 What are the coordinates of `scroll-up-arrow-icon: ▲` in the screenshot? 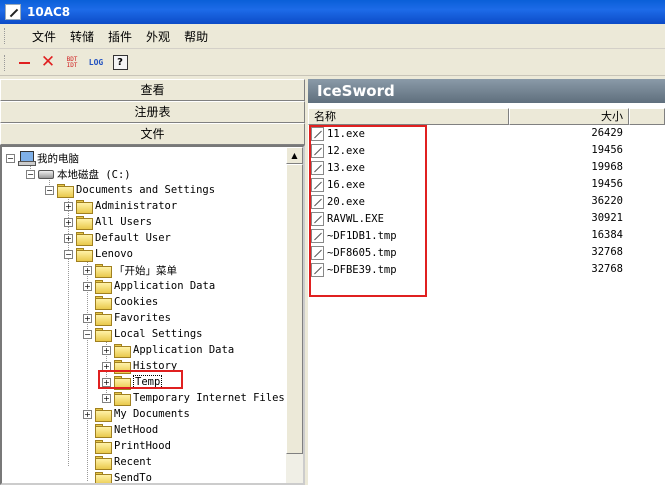 It's located at (294, 155).